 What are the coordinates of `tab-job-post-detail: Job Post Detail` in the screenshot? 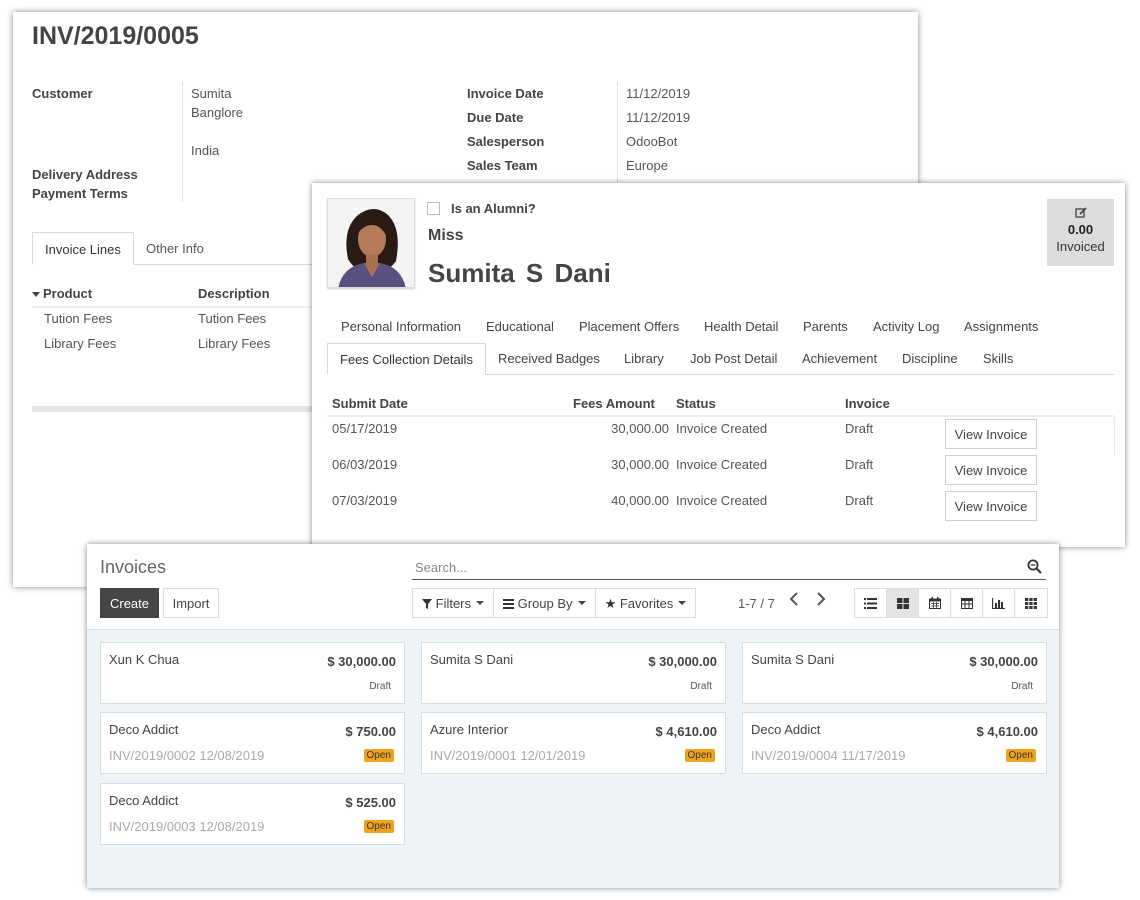 It's located at (733, 358).